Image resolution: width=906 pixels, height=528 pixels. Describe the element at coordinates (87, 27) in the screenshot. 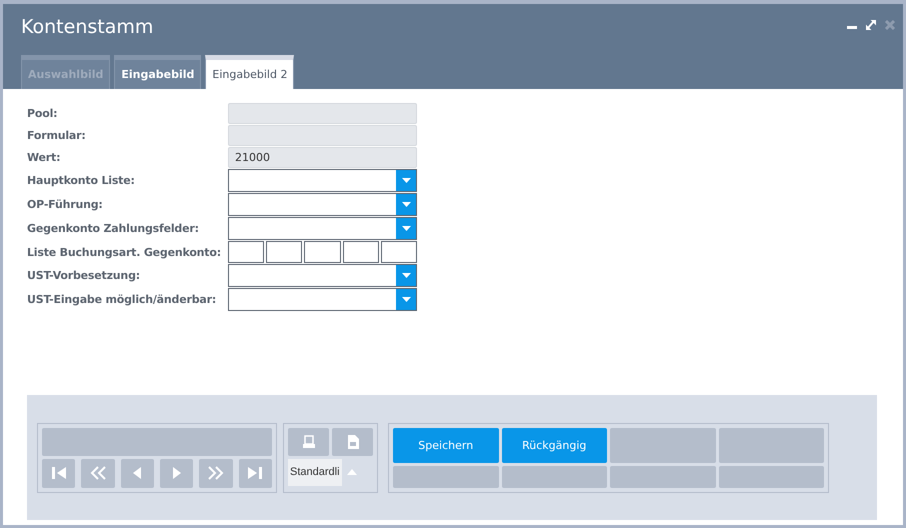

I see `window-title: Kontenstamm` at that location.